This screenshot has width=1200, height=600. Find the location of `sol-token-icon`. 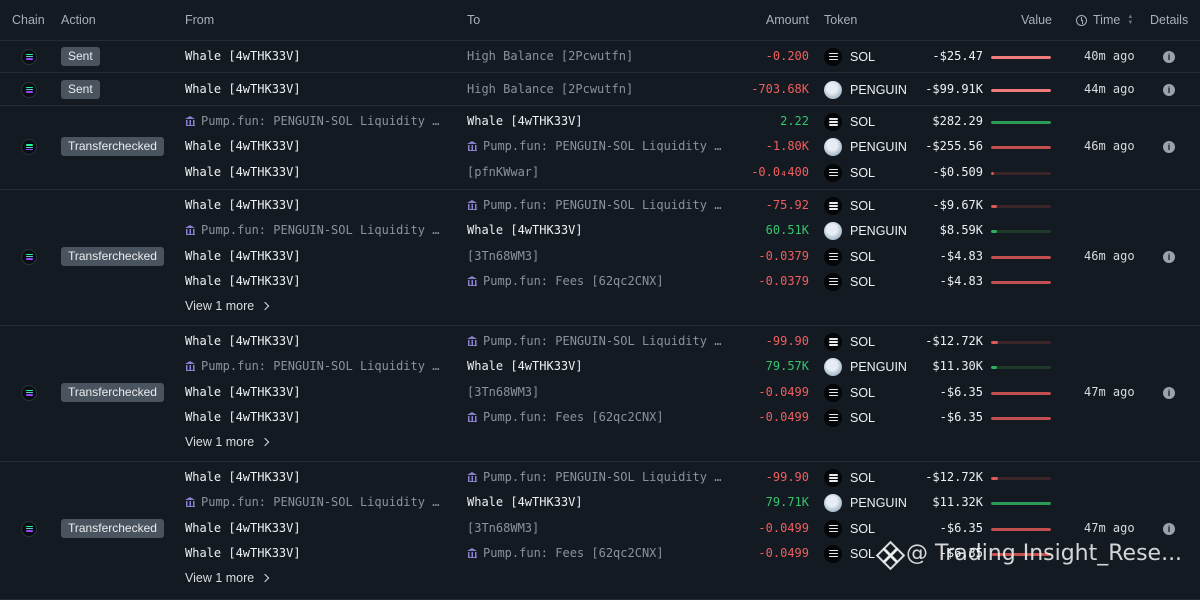

sol-token-icon is located at coordinates (833, 256).